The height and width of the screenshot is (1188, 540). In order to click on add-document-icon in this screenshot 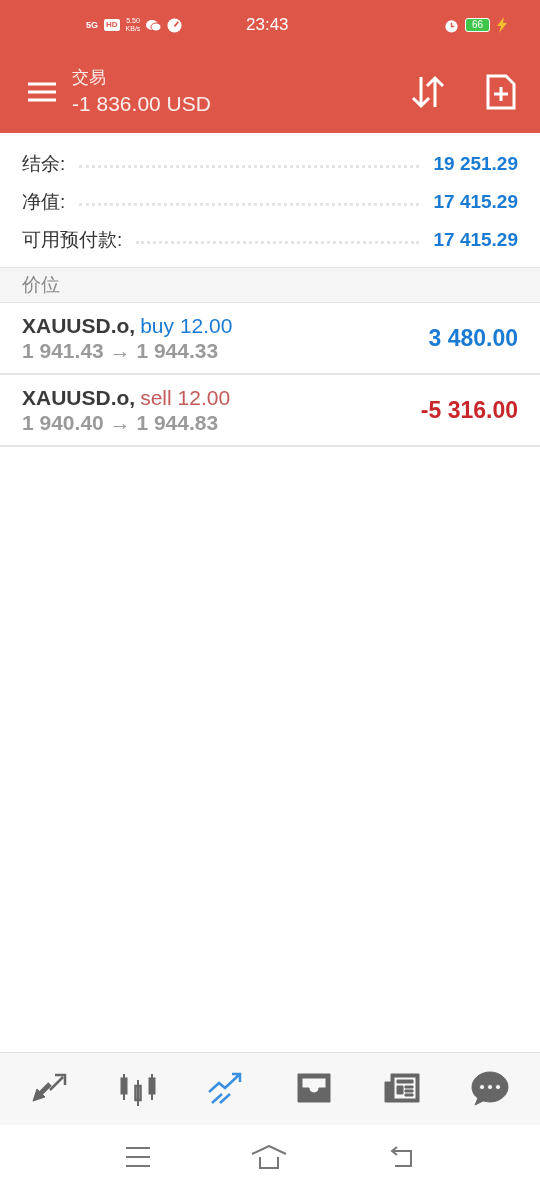, I will do `click(501, 91)`.